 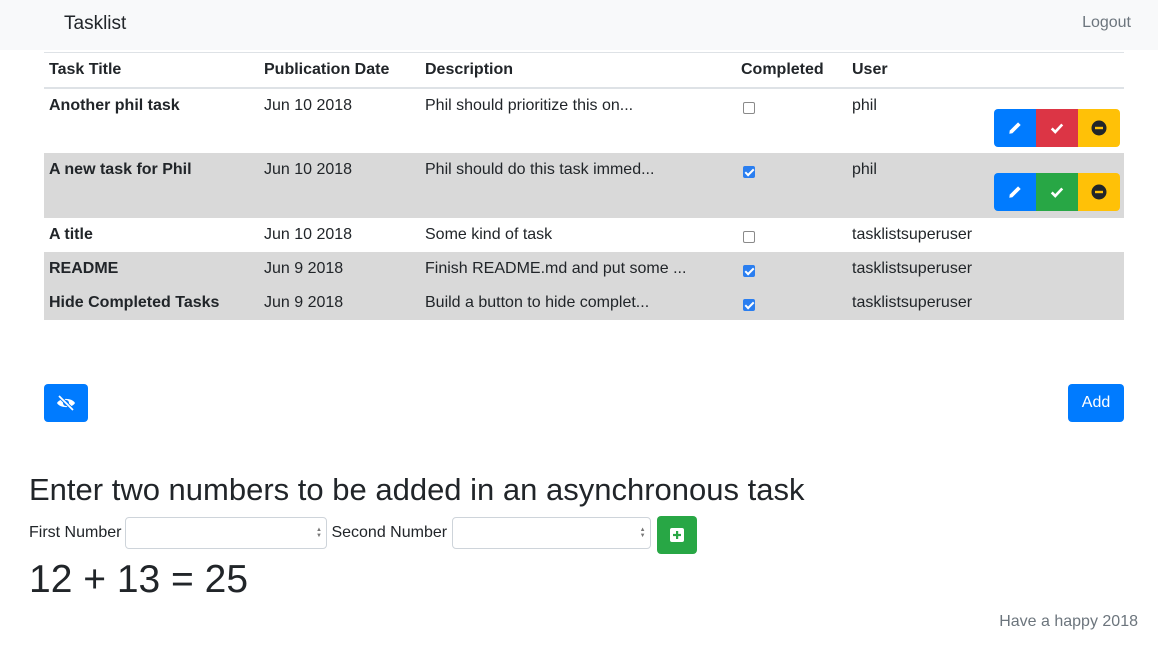 I want to click on header-completed: Completed, so click(x=791, y=70).